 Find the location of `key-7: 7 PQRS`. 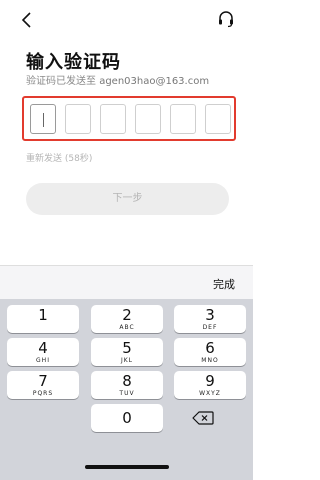

key-7: 7 PQRS is located at coordinates (43, 385).